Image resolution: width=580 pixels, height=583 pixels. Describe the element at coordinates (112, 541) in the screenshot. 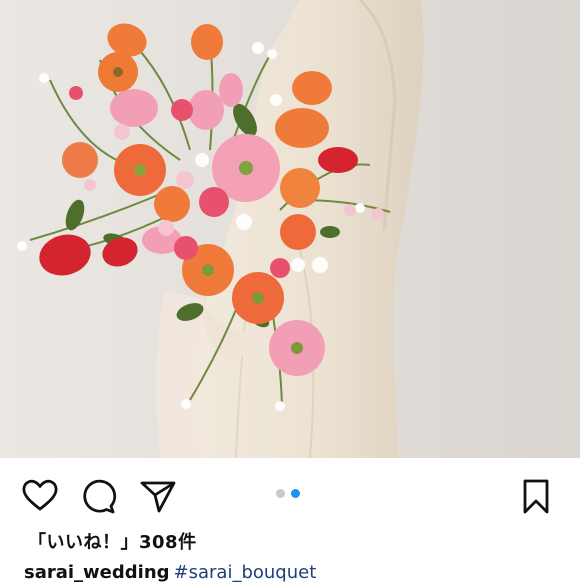

I see `likes-count: 「いいね！」308件` at that location.